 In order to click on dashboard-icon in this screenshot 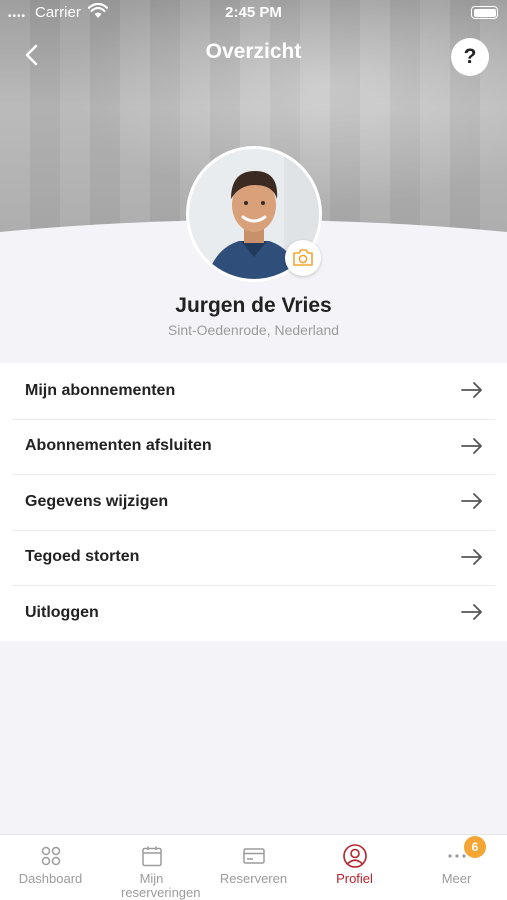, I will do `click(51, 856)`.